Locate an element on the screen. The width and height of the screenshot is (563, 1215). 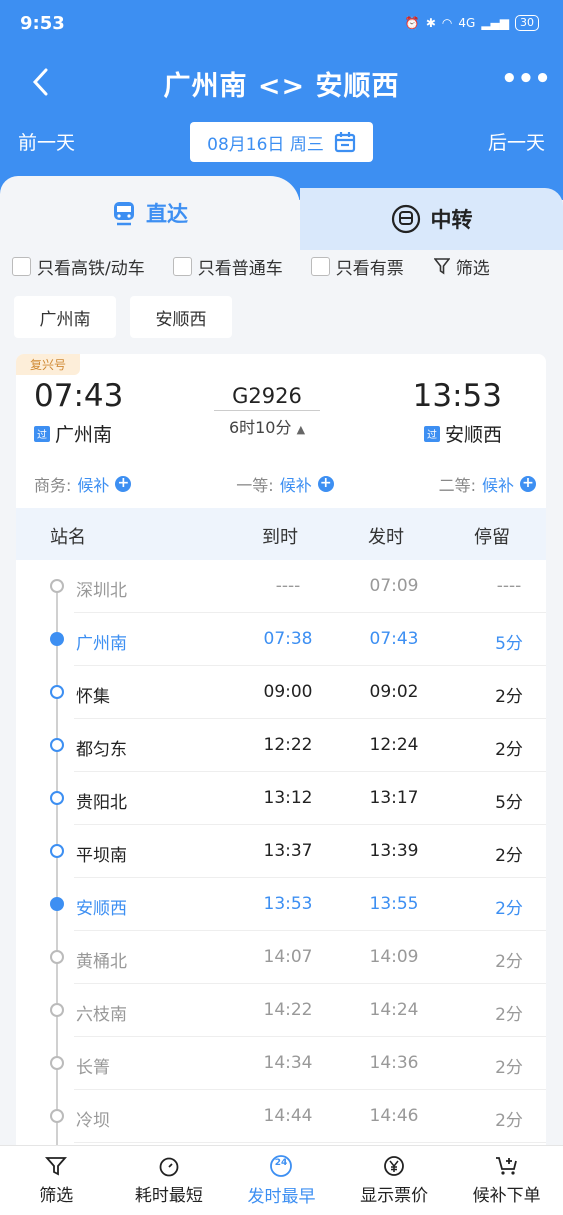
tab-direct-label: 直达 is located at coordinates (167, 214).